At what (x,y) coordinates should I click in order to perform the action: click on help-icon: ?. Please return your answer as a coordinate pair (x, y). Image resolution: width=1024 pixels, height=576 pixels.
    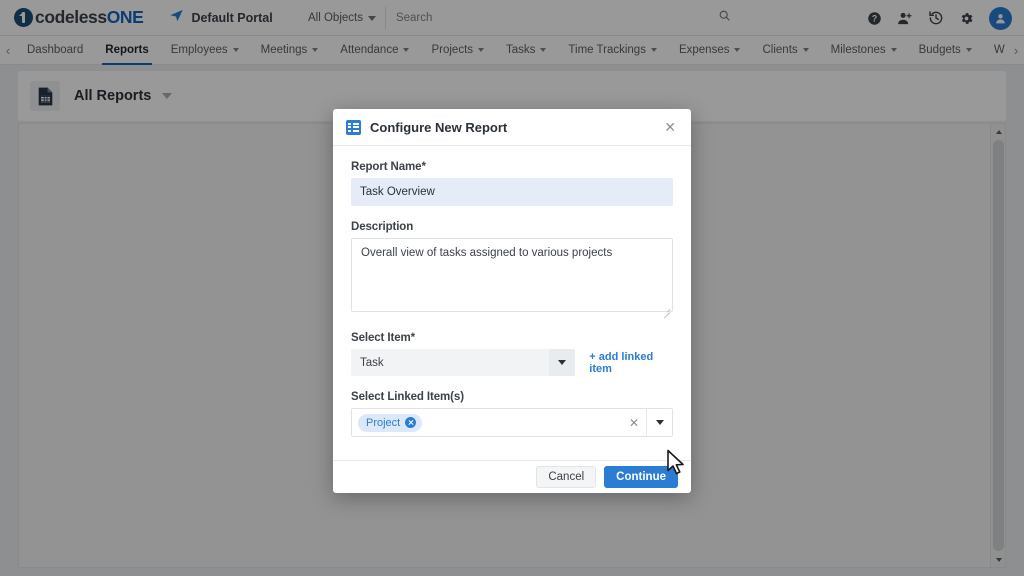
    Looking at the image, I should click on (874, 18).